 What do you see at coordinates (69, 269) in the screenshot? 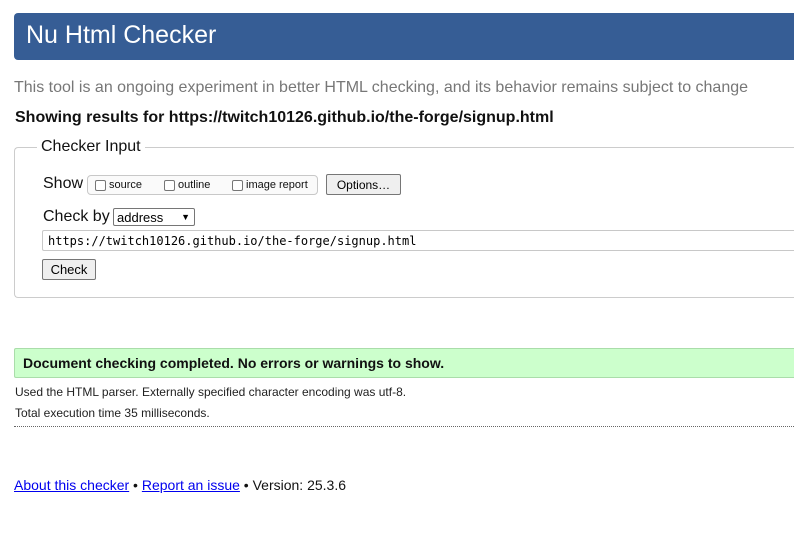
I see `check-button: Check` at bounding box center [69, 269].